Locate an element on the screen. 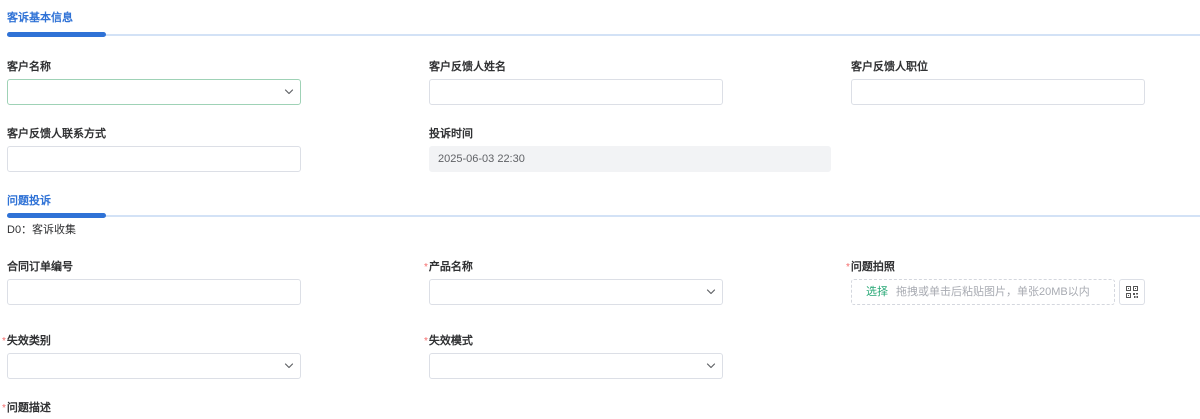  feedback-contact-input is located at coordinates (154, 159).